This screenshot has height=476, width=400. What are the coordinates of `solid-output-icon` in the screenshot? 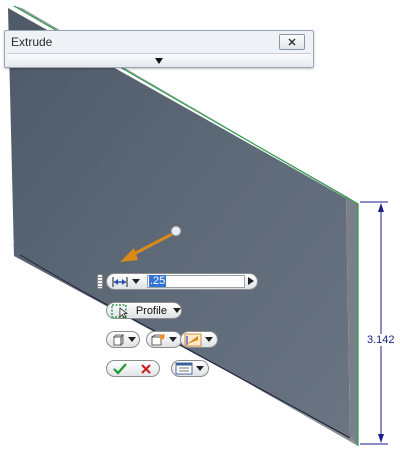 It's located at (118, 339).